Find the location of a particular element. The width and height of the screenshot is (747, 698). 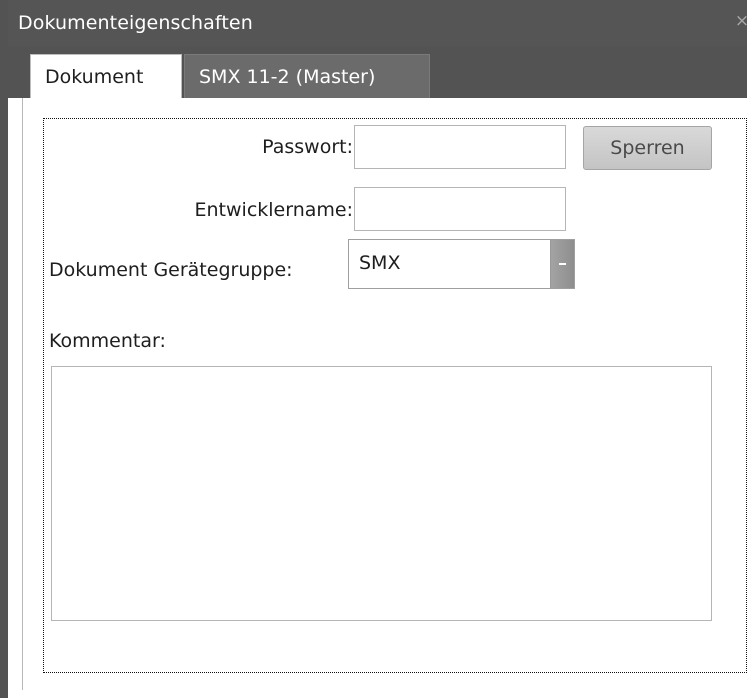

close-icon: × is located at coordinates (740, 21).